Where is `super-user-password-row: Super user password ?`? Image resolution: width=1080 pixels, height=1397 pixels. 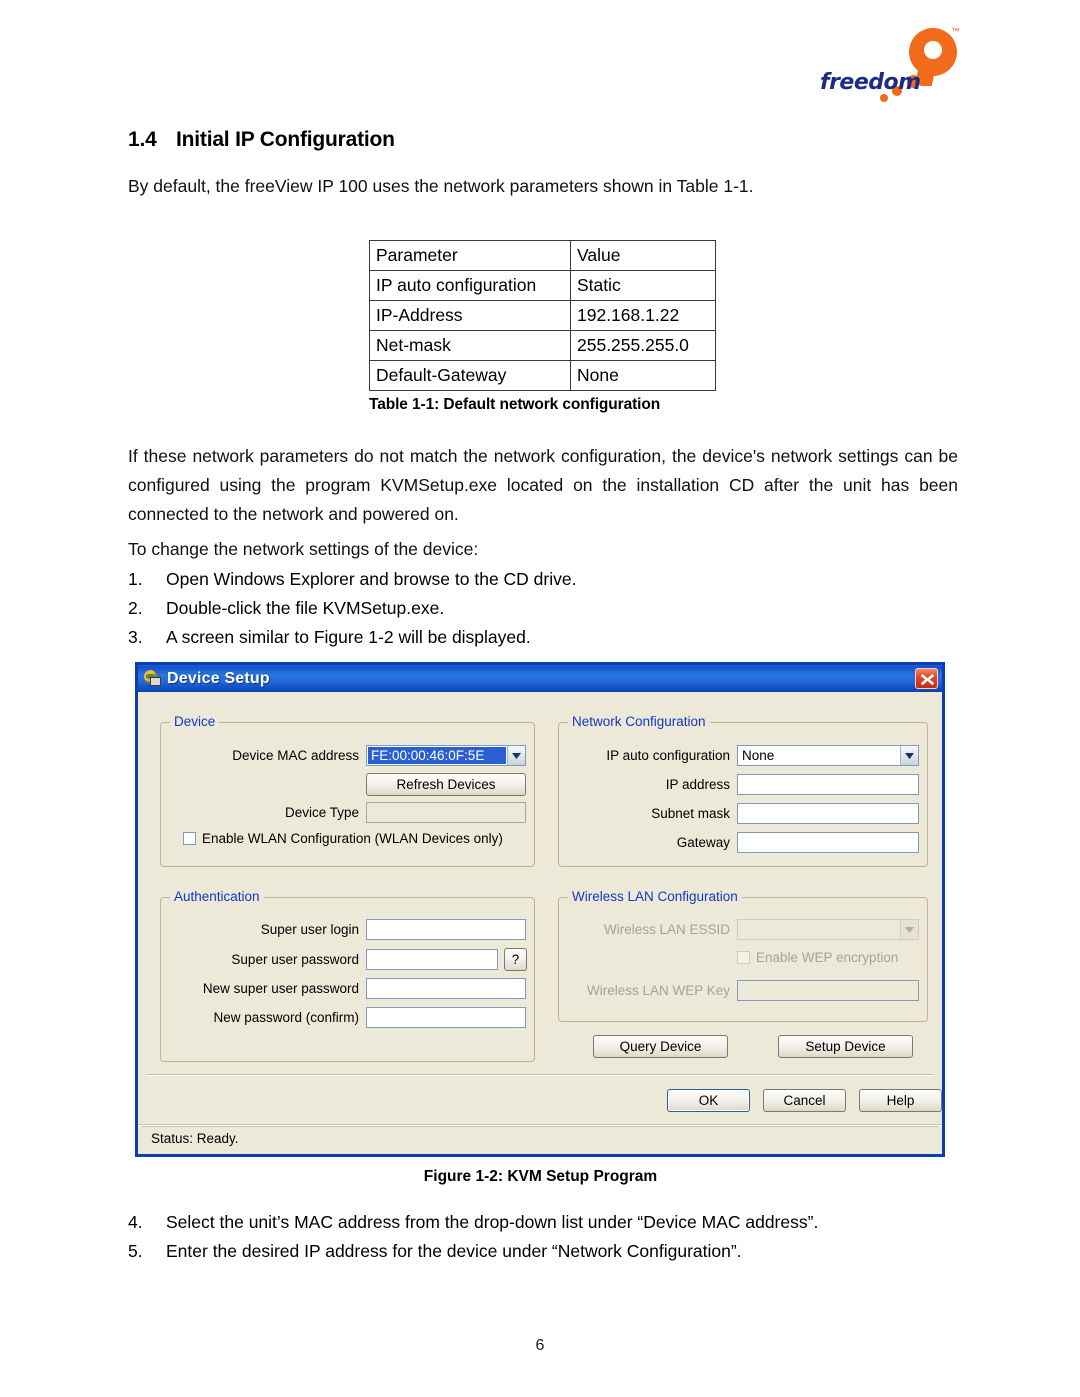 super-user-password-row: Super user password ? is located at coordinates (351, 959).